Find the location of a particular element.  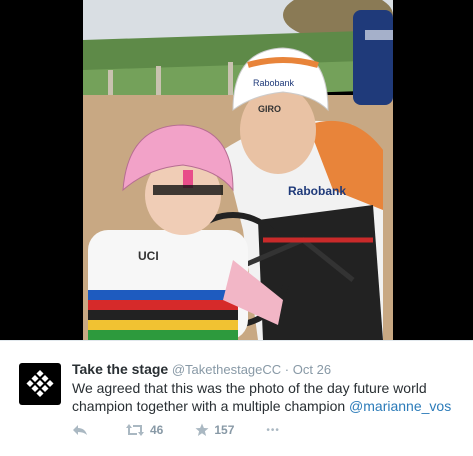

reply-button is located at coordinates (82, 430).